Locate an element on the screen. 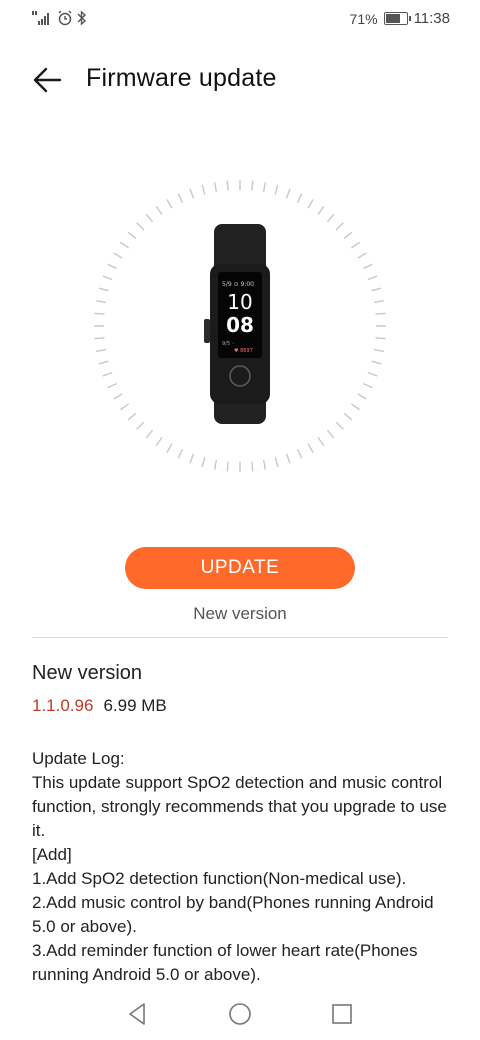 The width and height of the screenshot is (480, 1040). version-number: 1.1.0.96 is located at coordinates (63, 705).